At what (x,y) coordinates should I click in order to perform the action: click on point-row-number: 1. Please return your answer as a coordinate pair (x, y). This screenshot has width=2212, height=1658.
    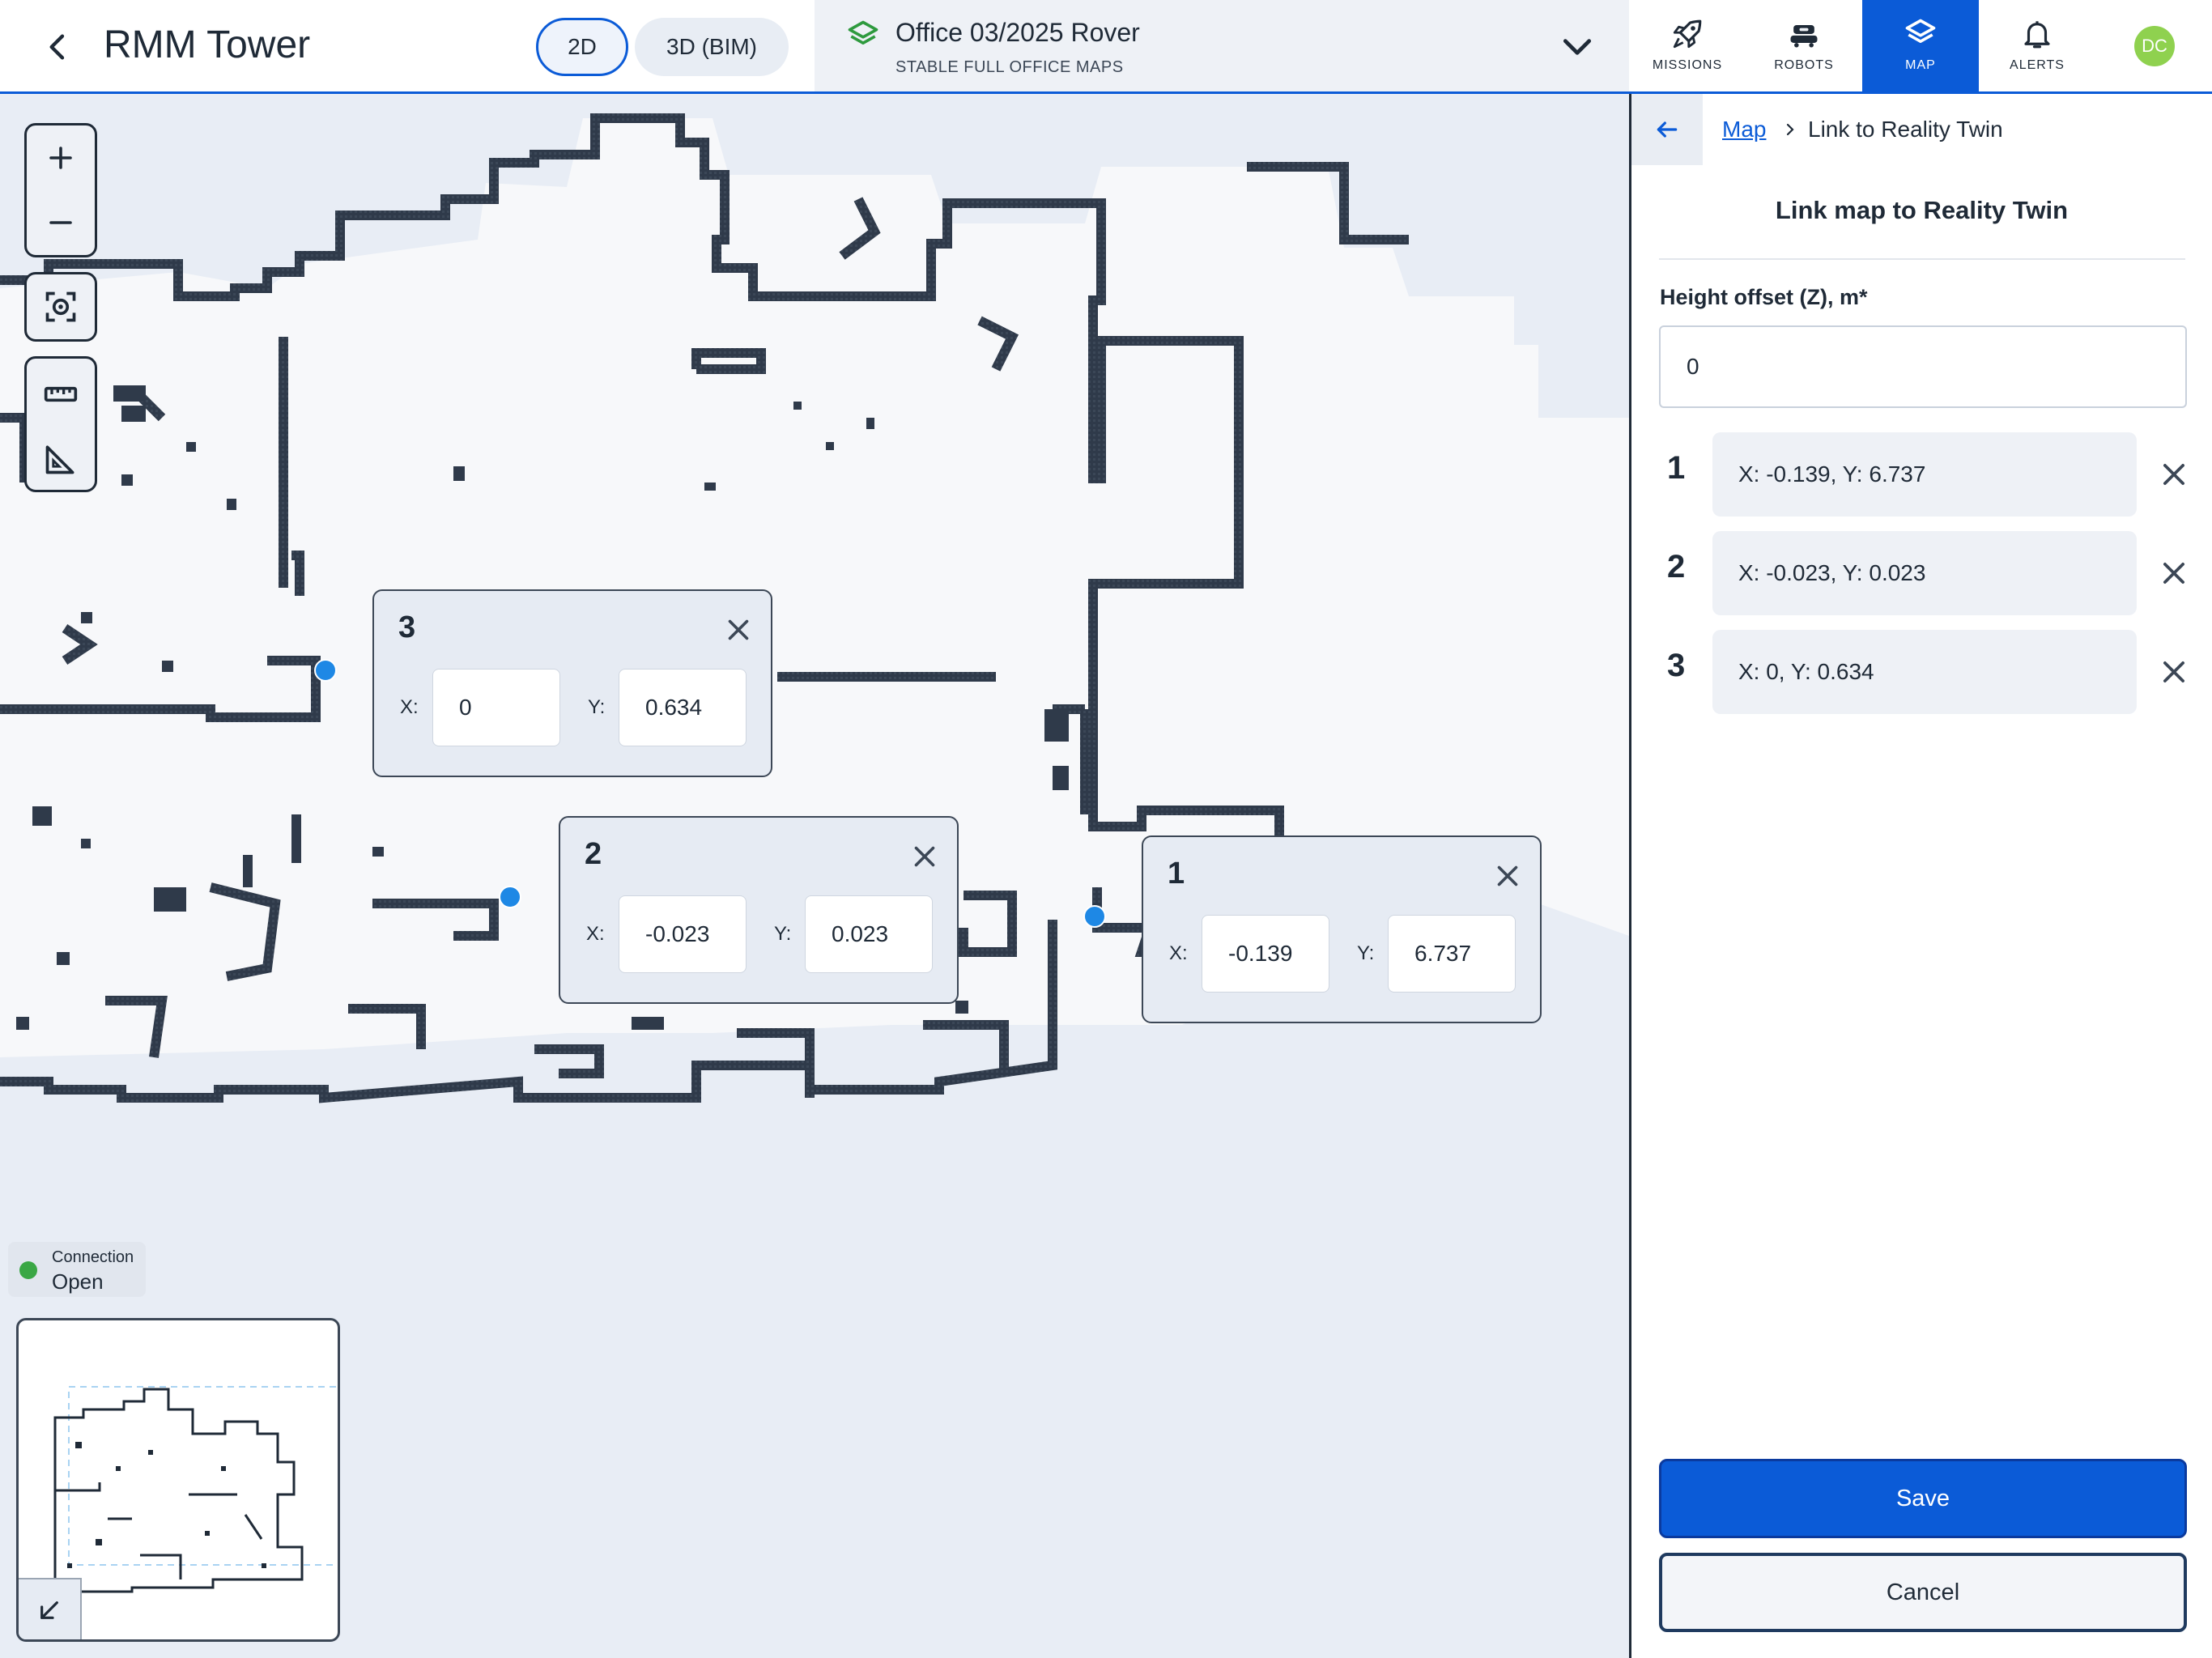
    Looking at the image, I should click on (1677, 468).